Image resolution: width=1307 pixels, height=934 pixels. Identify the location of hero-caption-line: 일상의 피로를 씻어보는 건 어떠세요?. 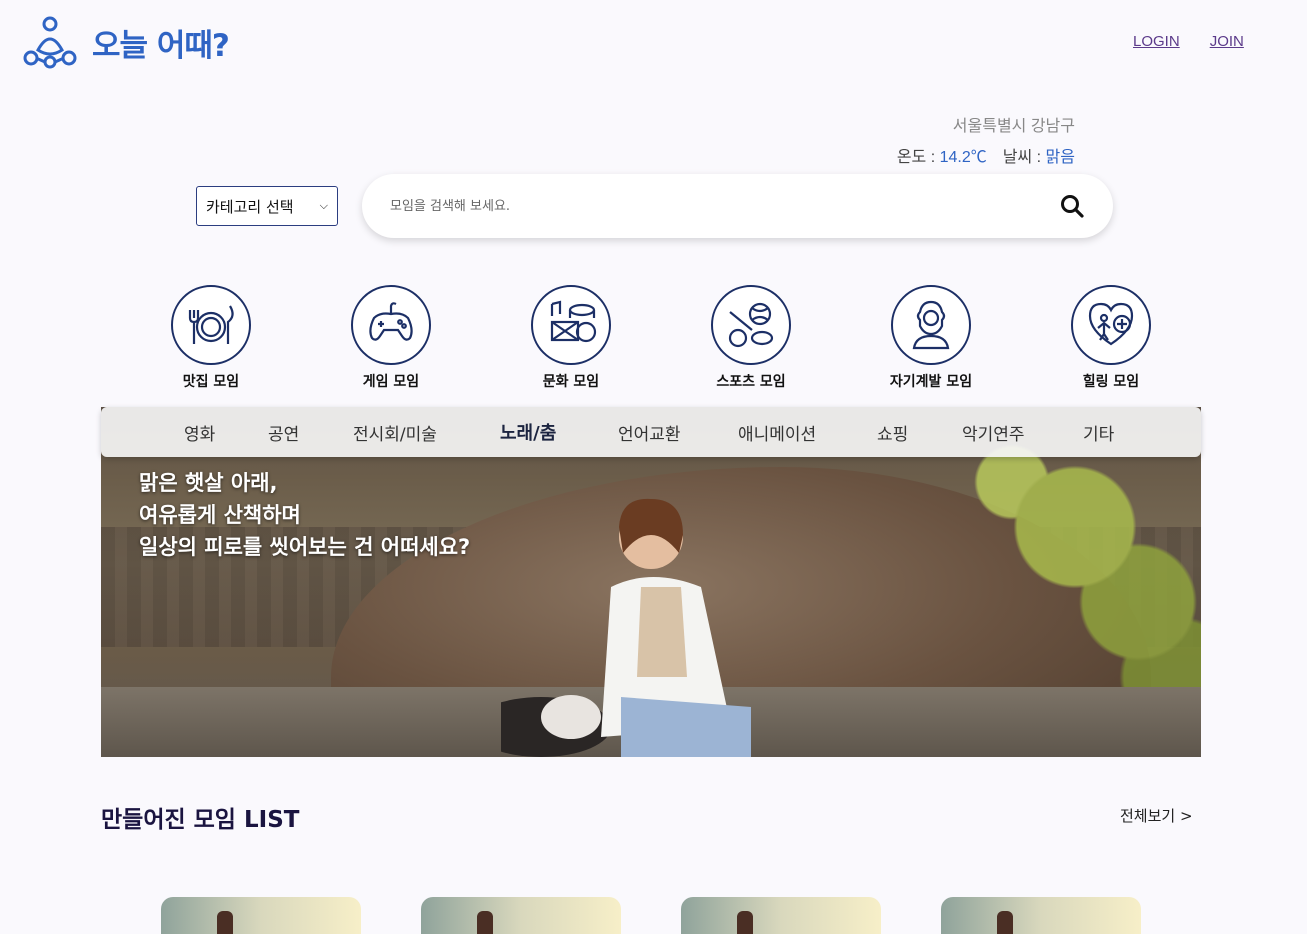
(305, 547).